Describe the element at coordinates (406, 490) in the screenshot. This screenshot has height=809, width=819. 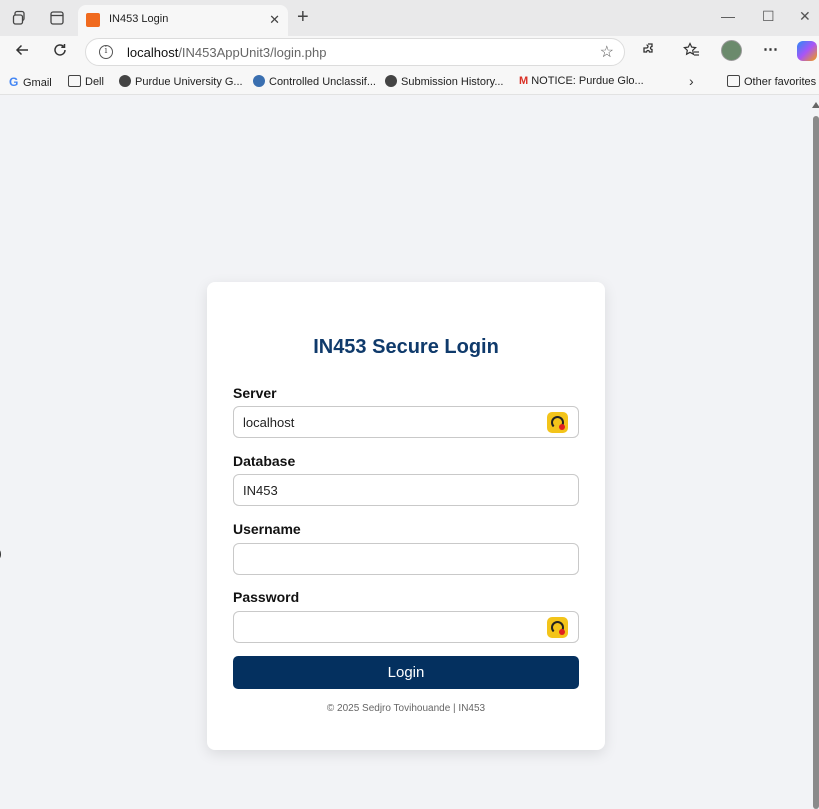
I see `database-input` at that location.